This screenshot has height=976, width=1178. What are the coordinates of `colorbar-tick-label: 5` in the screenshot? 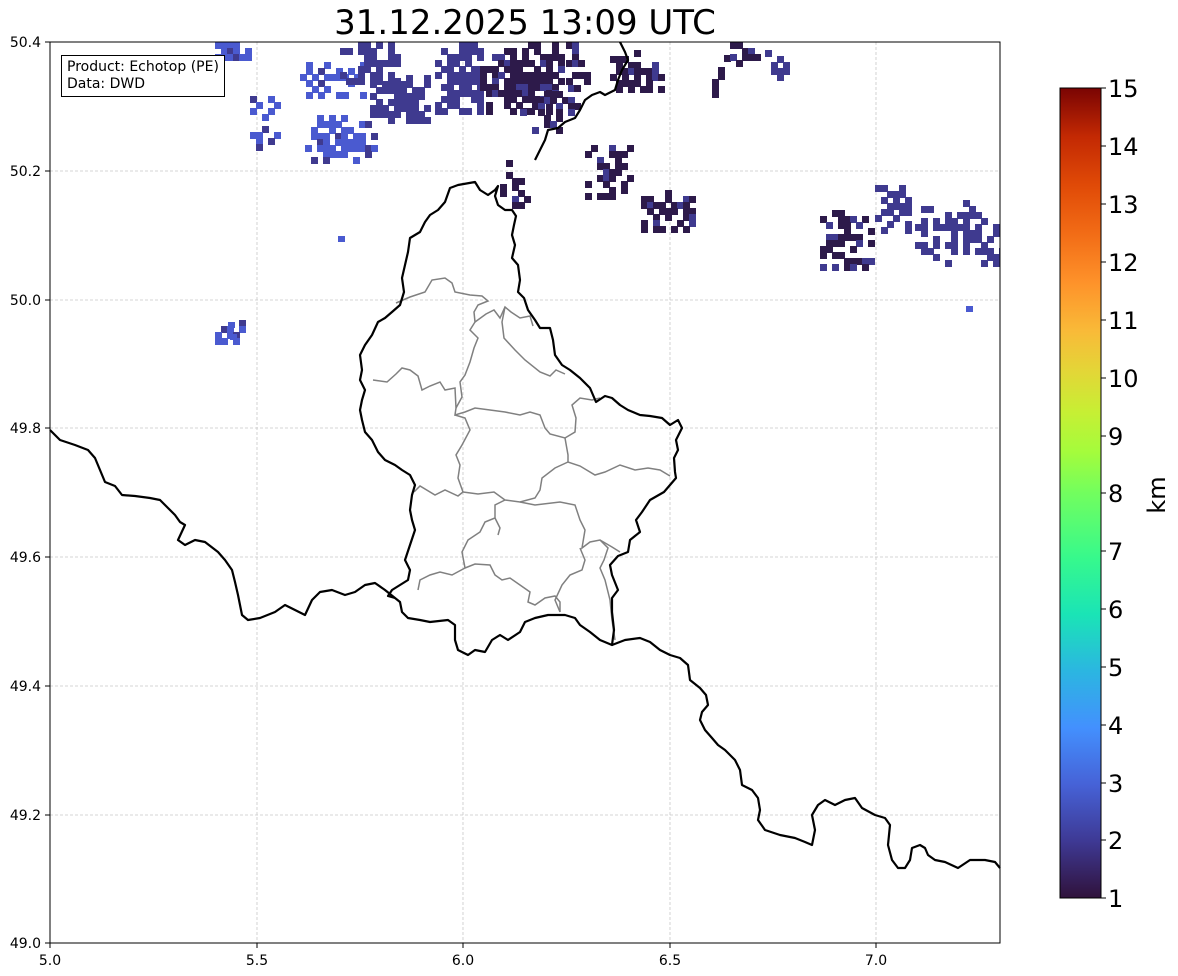 It's located at (1115, 668).